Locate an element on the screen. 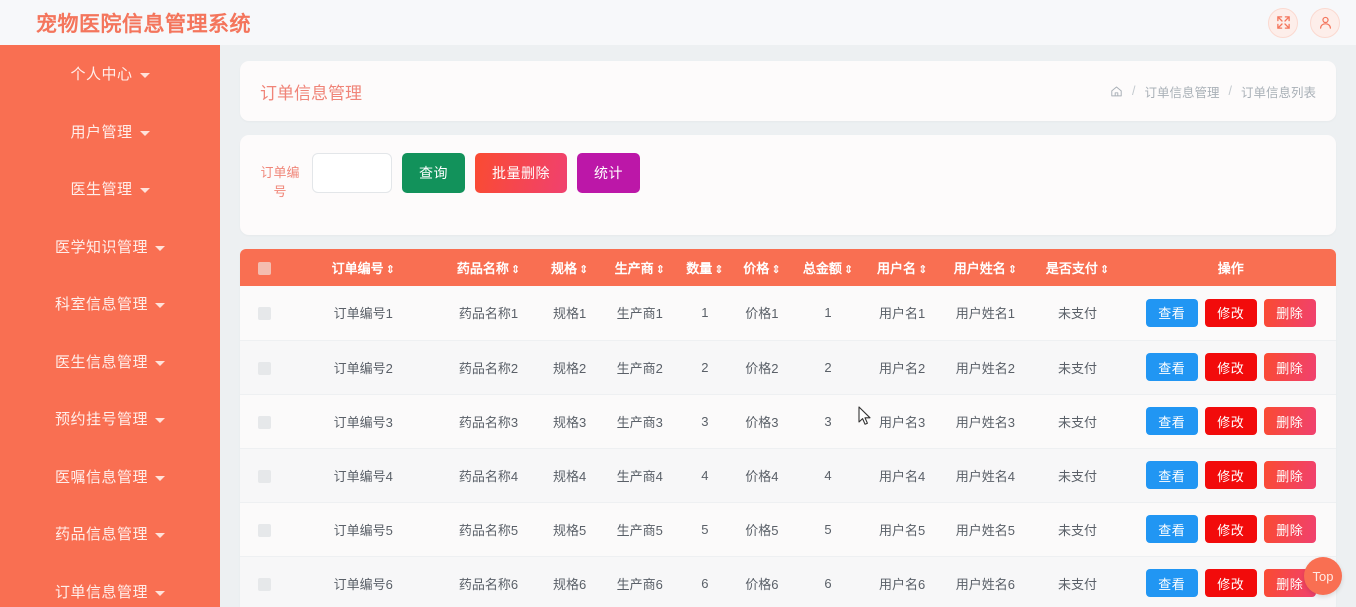 This screenshot has height=607, width=1356. cell-spec: 规格1 is located at coordinates (569, 313).